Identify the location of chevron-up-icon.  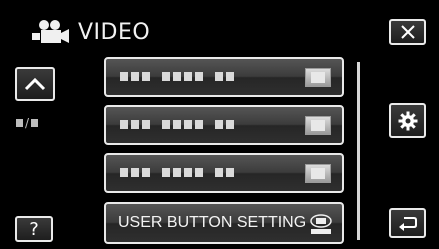
(35, 84).